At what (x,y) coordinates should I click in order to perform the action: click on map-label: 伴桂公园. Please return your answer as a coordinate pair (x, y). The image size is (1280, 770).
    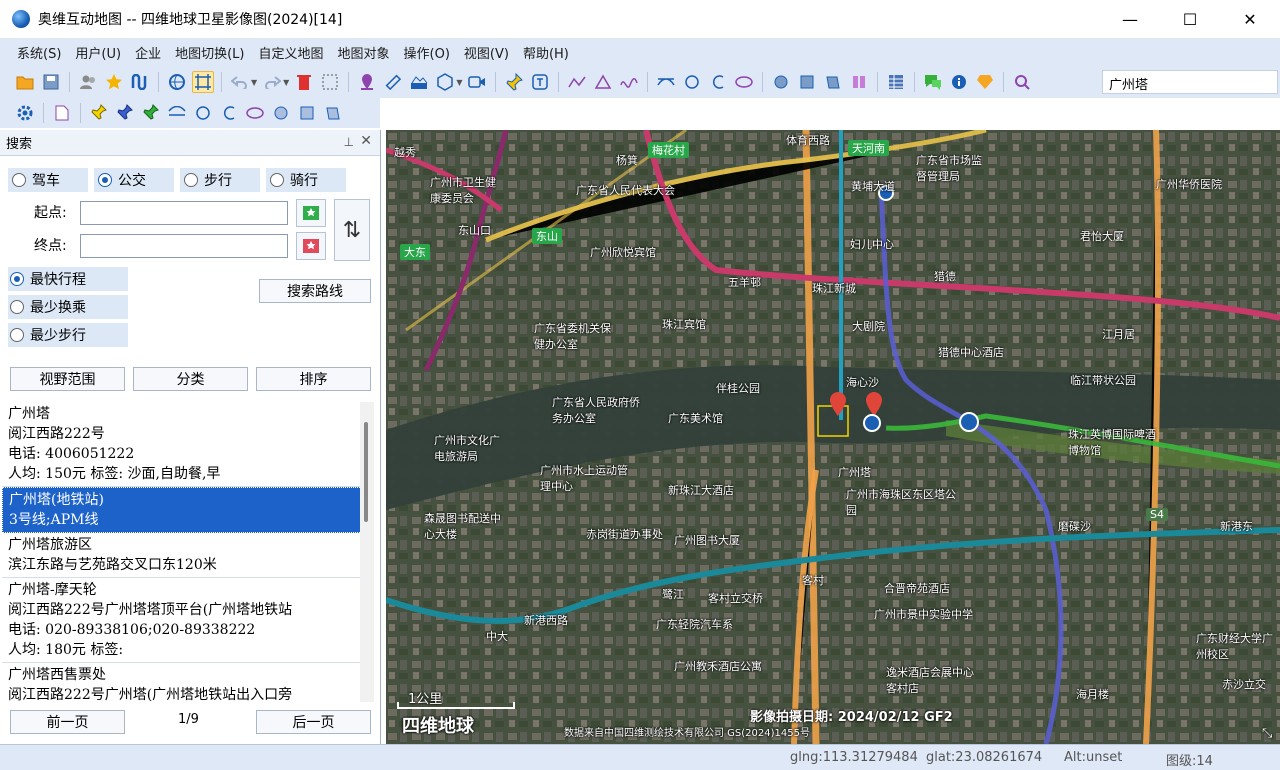
    Looking at the image, I should click on (738, 388).